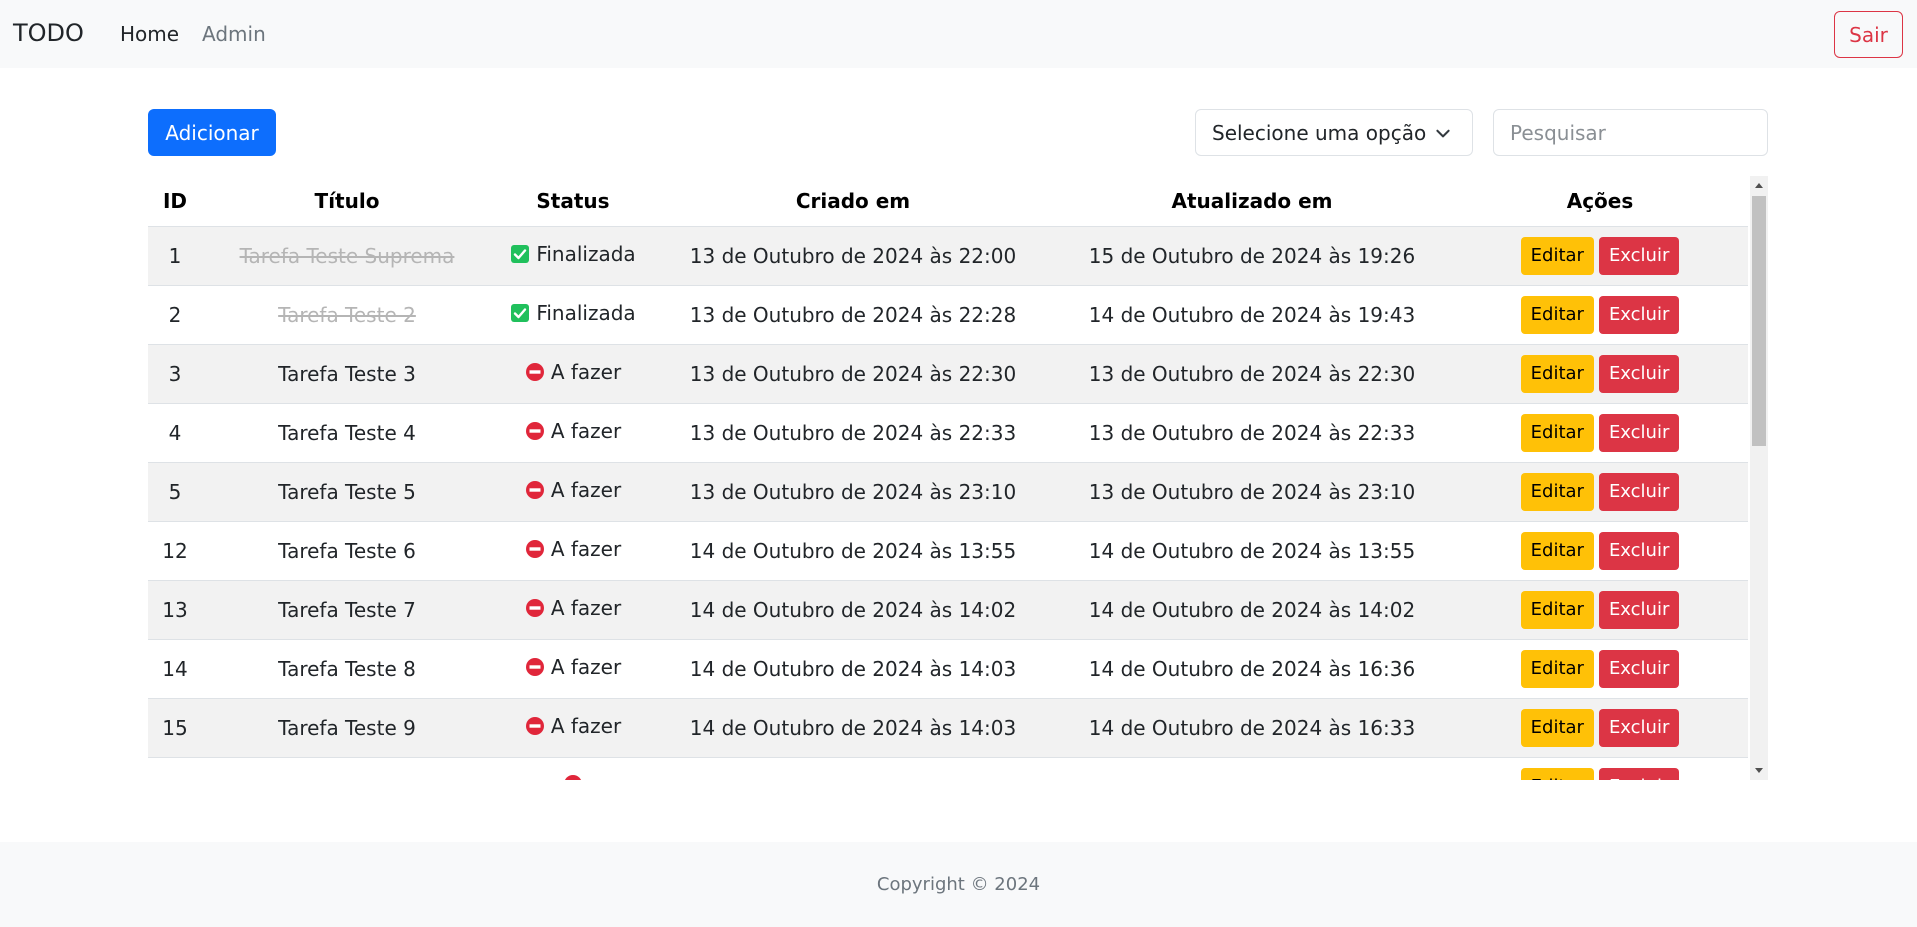 Image resolution: width=1917 pixels, height=927 pixels. What do you see at coordinates (347, 315) in the screenshot?
I see `cell-title: Tarefa Teste 2` at bounding box center [347, 315].